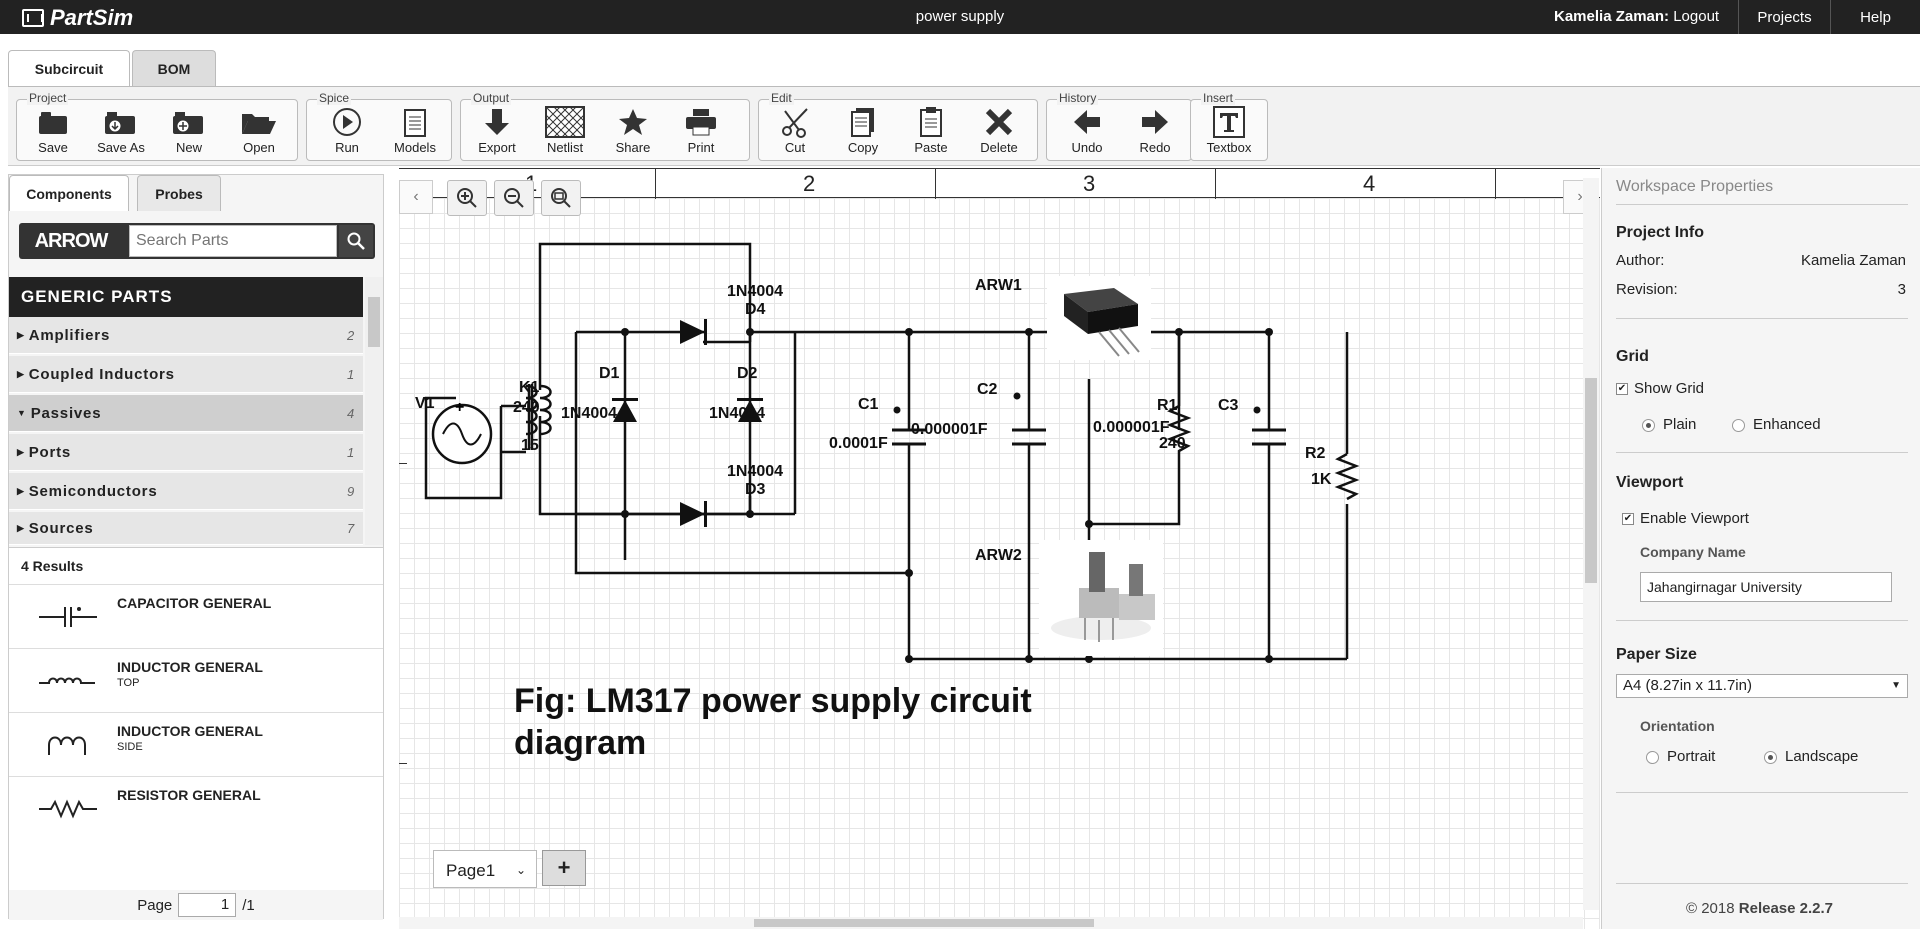 The image size is (1920, 929). Describe the element at coordinates (1321, 479) in the screenshot. I see `label-r2-value: 1K` at that location.